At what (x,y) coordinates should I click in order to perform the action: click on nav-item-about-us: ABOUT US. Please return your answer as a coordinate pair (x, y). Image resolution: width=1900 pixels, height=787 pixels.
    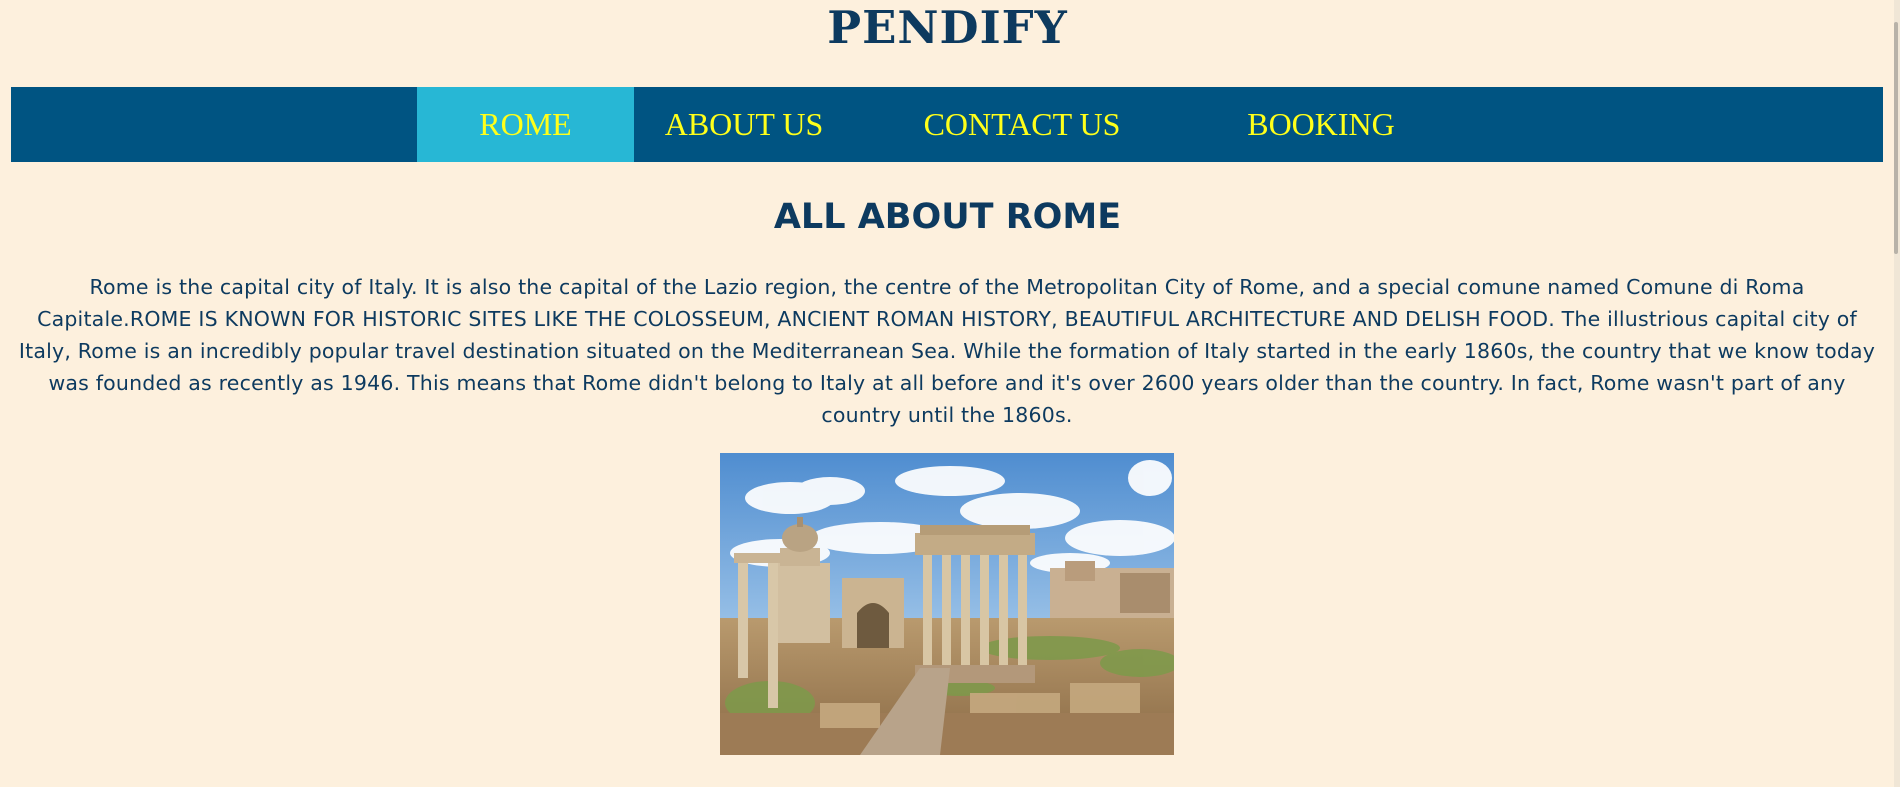
    Looking at the image, I should click on (744, 124).